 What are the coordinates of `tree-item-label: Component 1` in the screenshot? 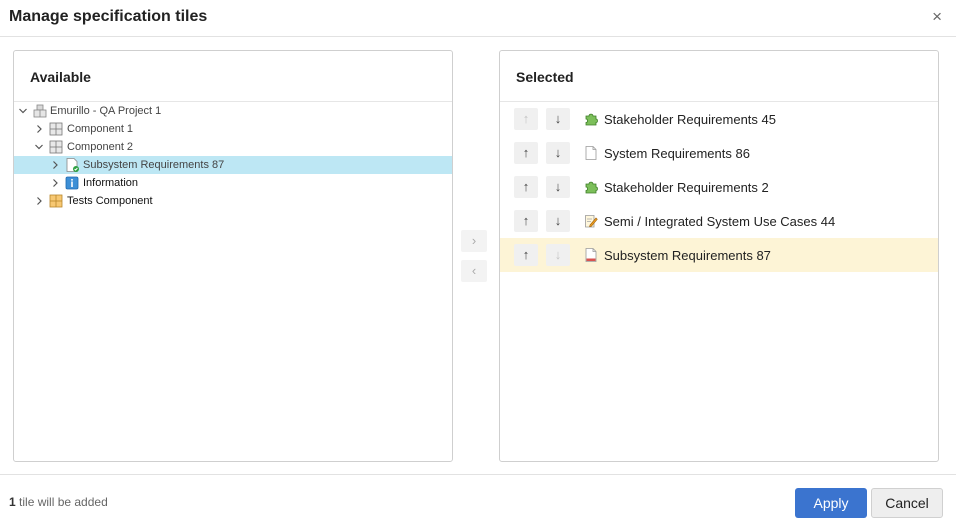 It's located at (100, 129).